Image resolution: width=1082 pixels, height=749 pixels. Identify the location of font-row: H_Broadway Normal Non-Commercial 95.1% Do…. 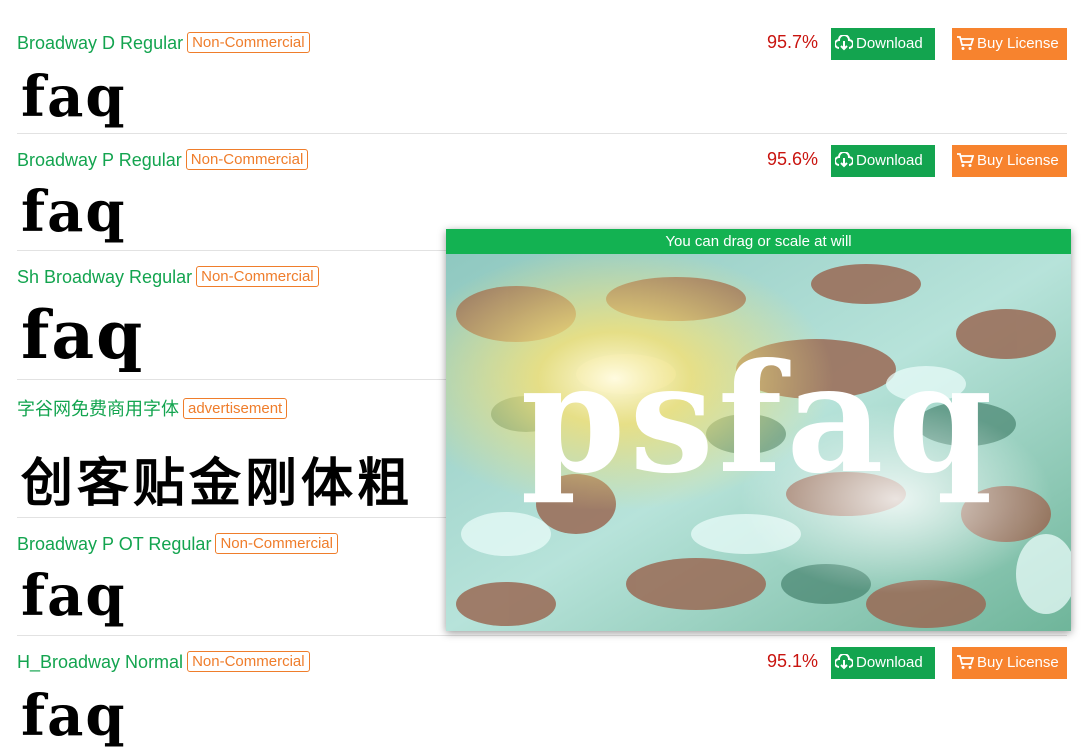
(542, 692).